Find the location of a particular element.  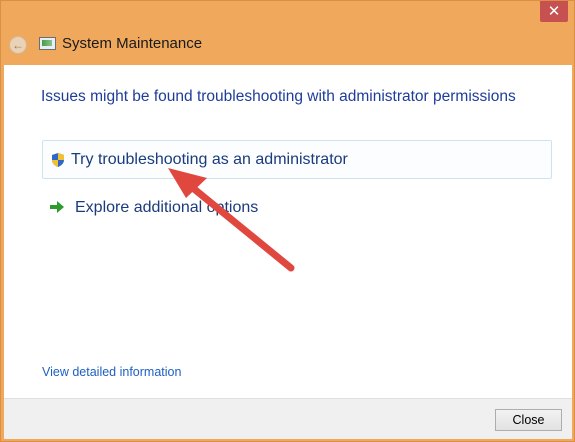

window-title: System Maintenance is located at coordinates (132, 43).